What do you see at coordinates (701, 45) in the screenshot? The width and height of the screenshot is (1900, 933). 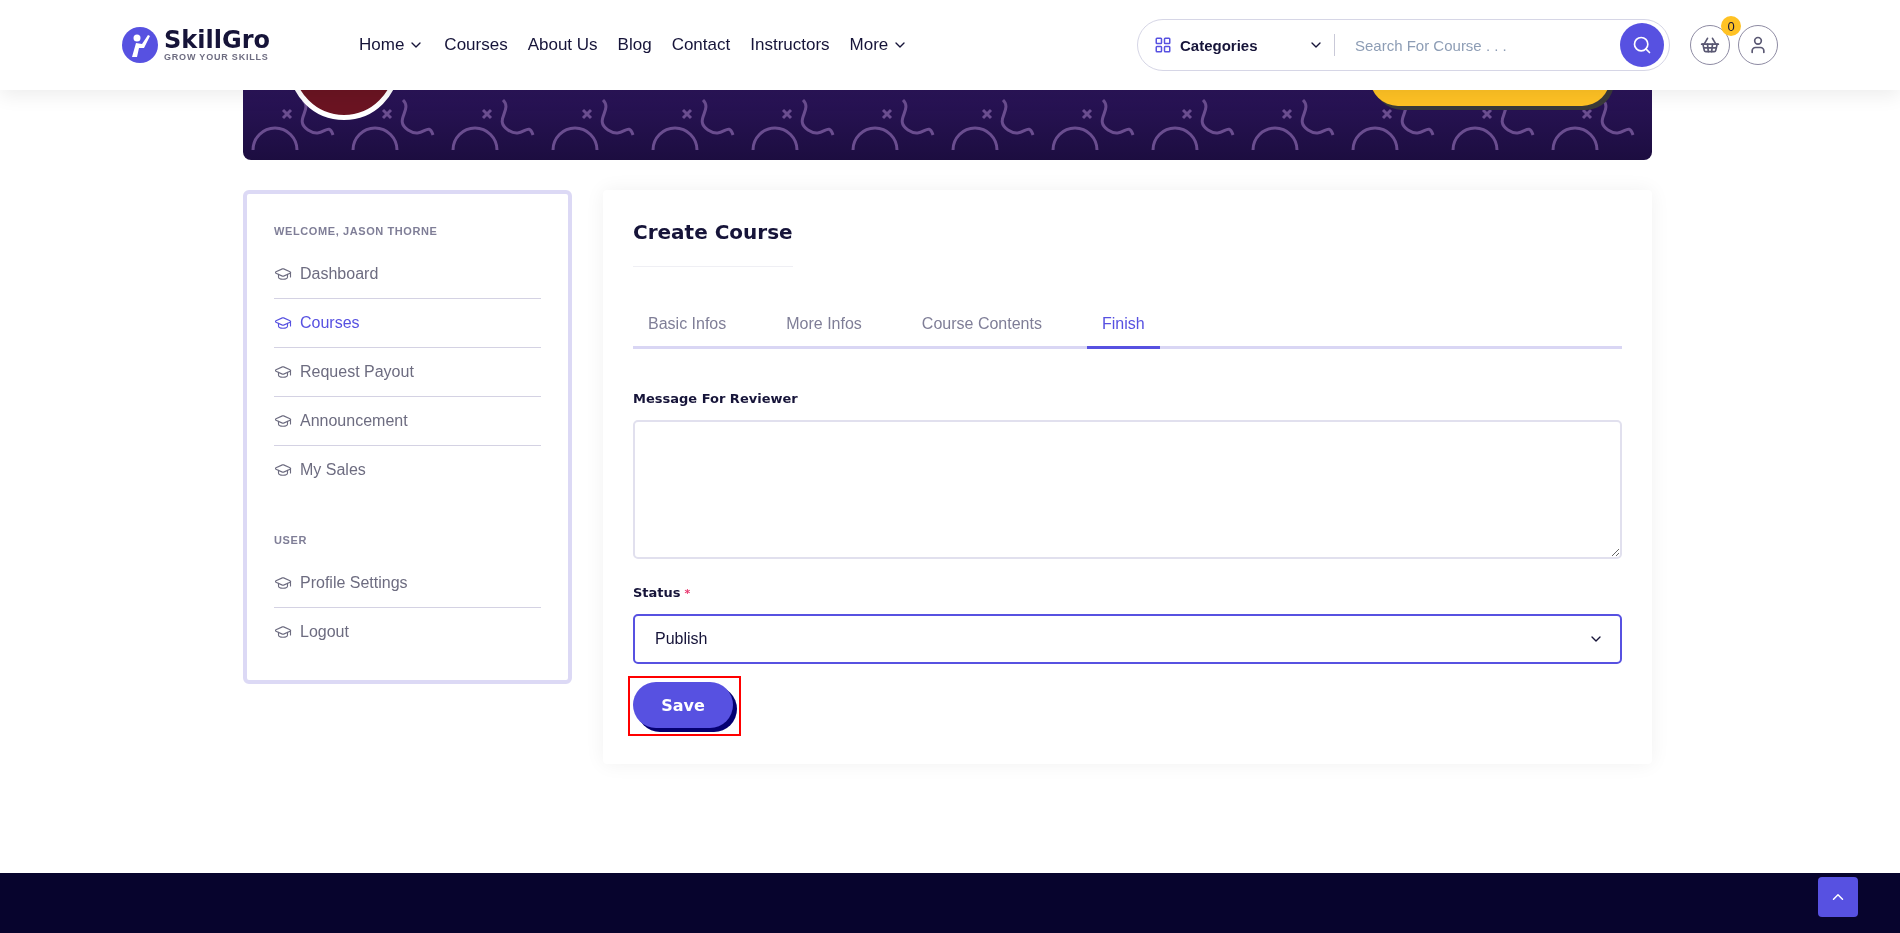 I see `nav-link: Contact` at bounding box center [701, 45].